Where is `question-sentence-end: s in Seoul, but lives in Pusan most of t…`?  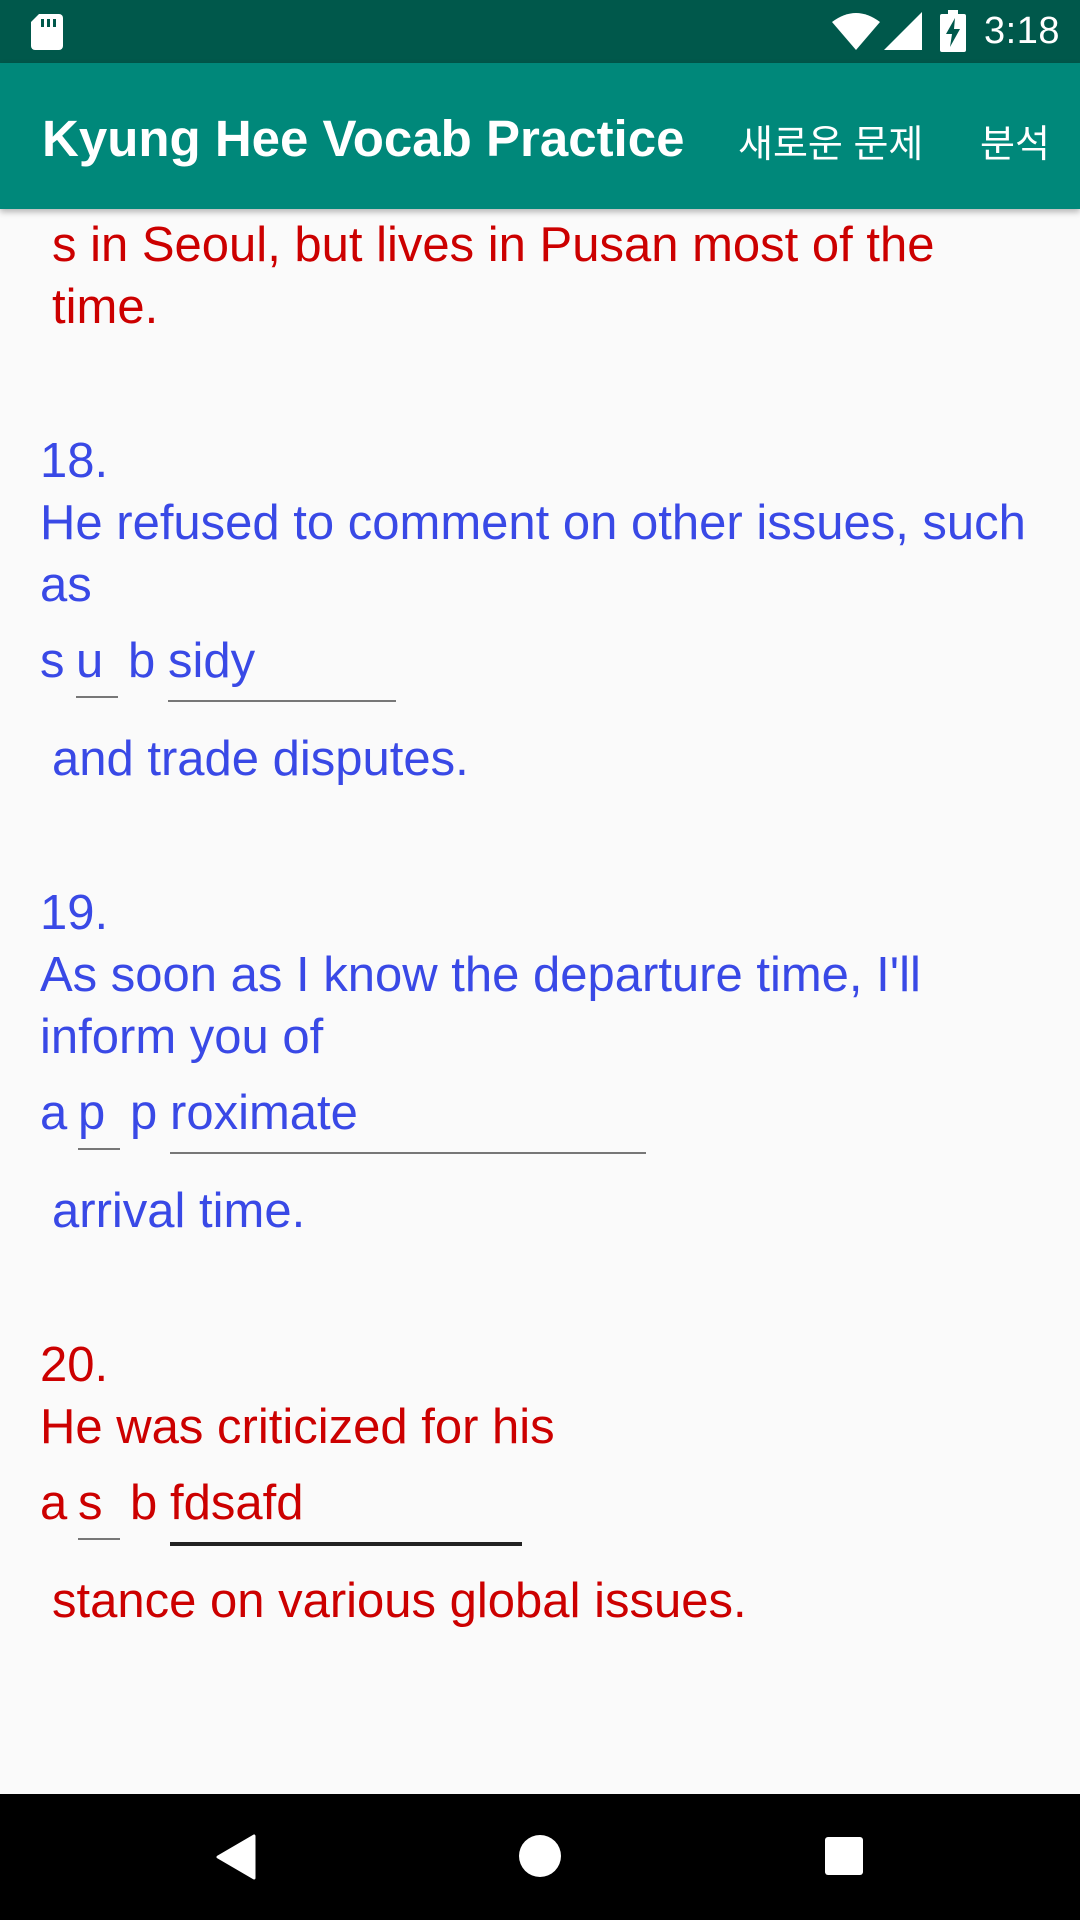 question-sentence-end: s in Seoul, but lives in Pusan most of t… is located at coordinates (493, 276).